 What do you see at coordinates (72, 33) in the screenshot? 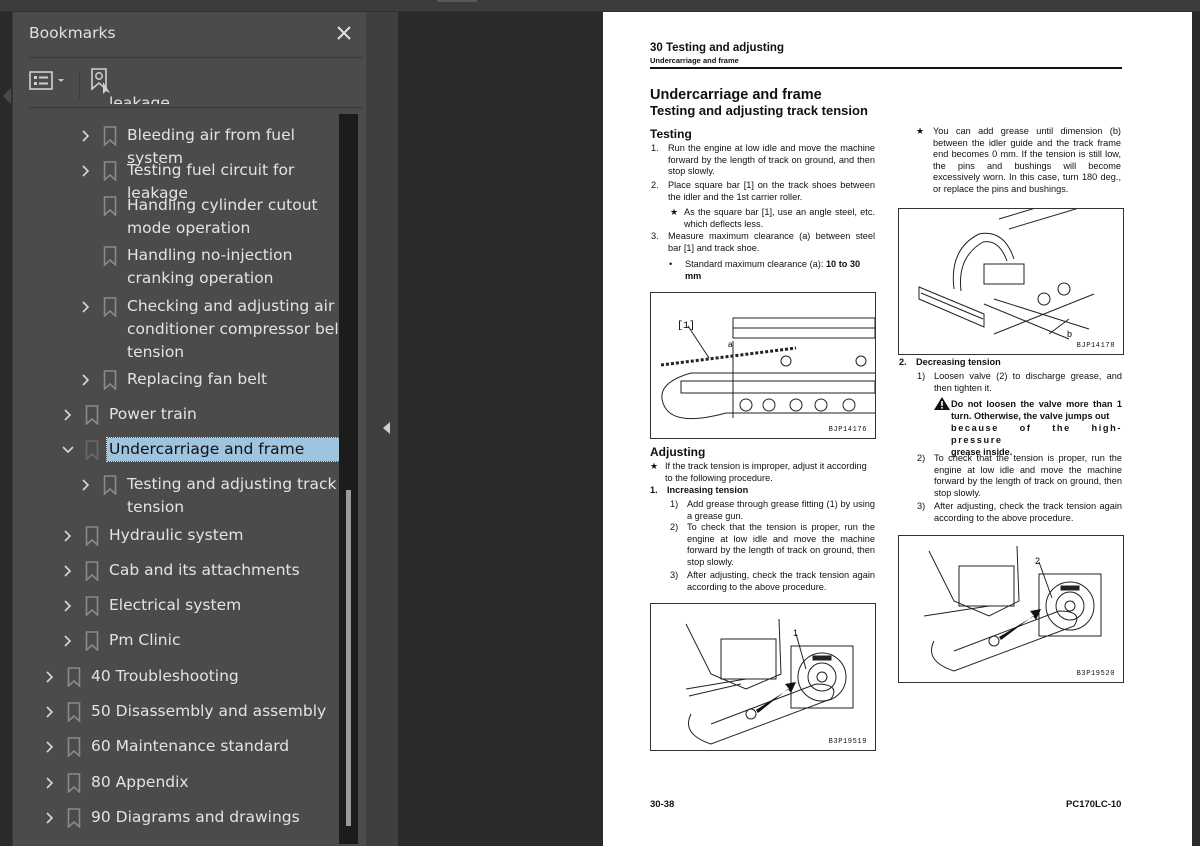
I see `panel-title: Bookmarks` at bounding box center [72, 33].